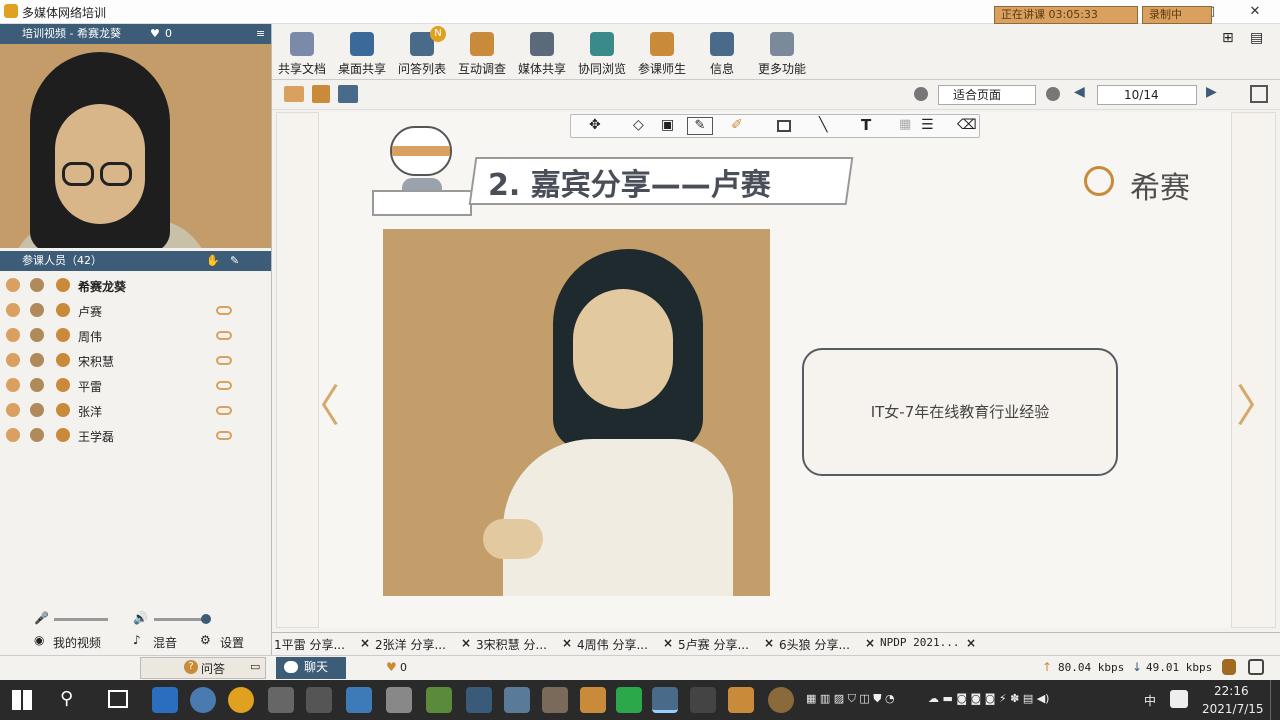  Describe the element at coordinates (348, 94) in the screenshot. I see `screen-capture-icon` at that location.